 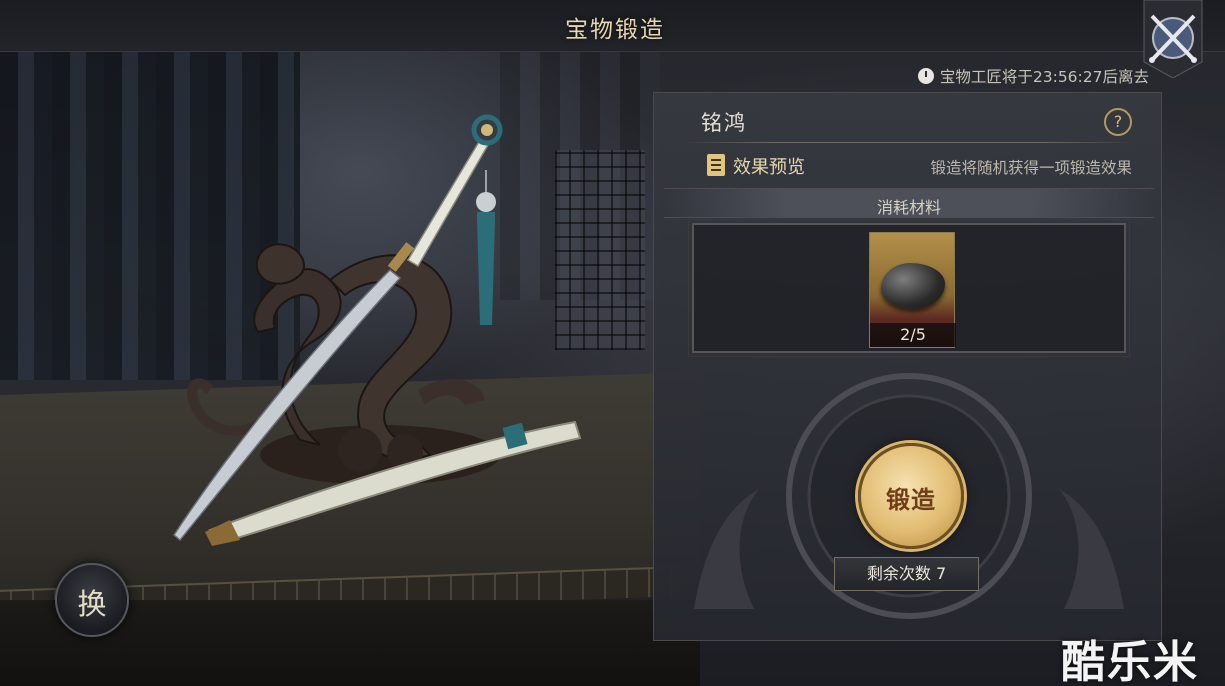 I want to click on forge-button: 锻造, so click(x=911, y=496).